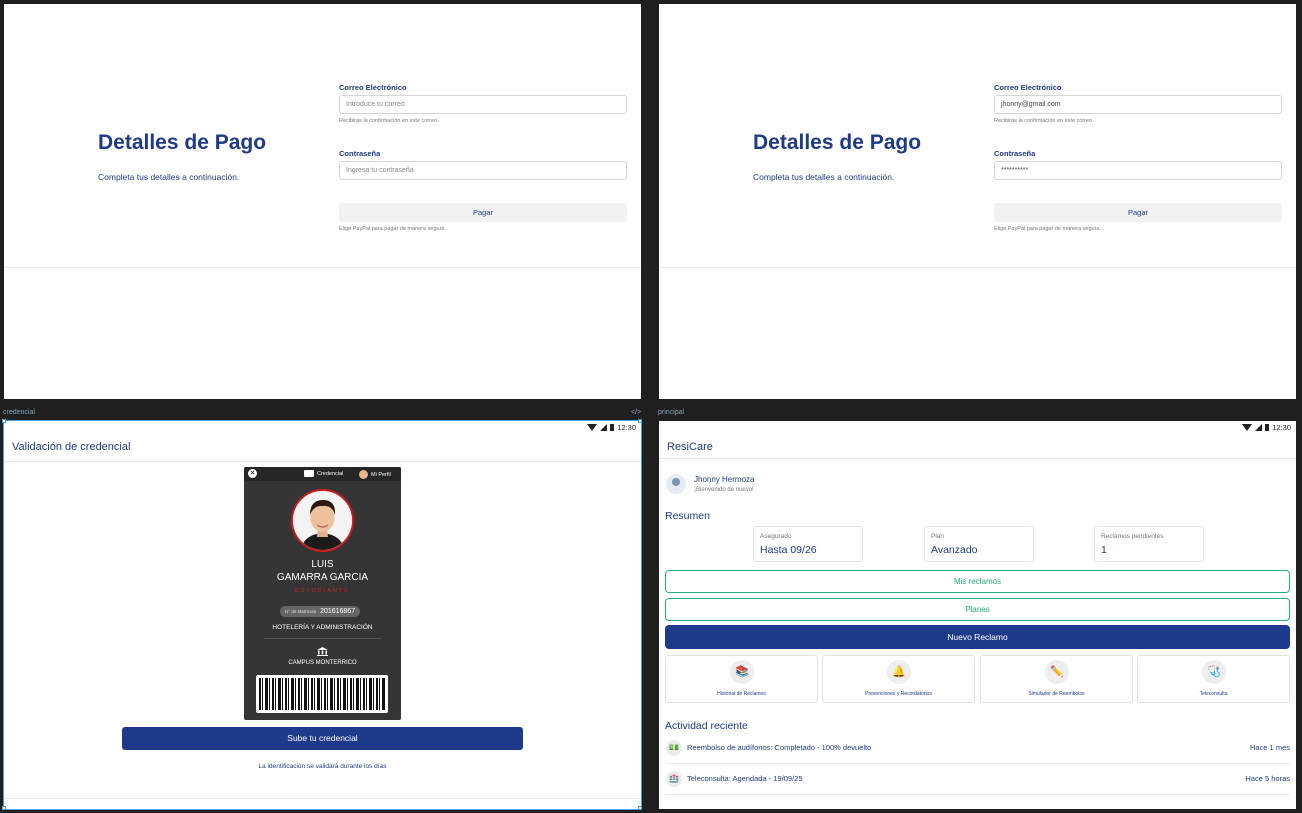  What do you see at coordinates (724, 479) in the screenshot?
I see `user-name: Jhonny Hermoza` at bounding box center [724, 479].